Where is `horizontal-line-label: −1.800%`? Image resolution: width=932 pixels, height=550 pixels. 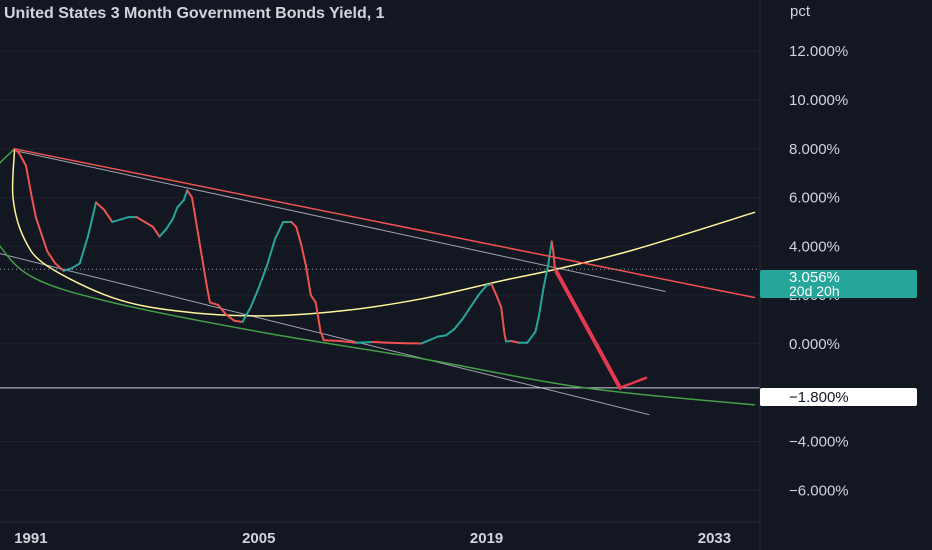 horizontal-line-label: −1.800% is located at coordinates (819, 397).